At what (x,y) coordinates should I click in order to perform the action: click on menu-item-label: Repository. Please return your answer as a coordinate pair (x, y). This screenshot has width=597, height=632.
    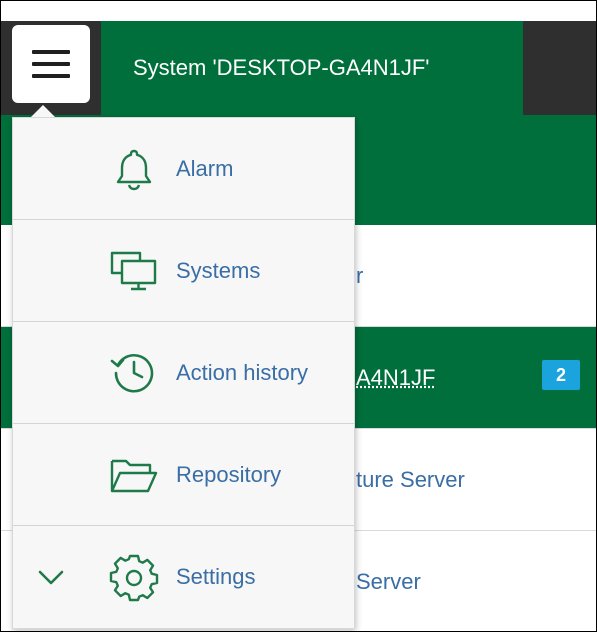
    Looking at the image, I should click on (229, 474).